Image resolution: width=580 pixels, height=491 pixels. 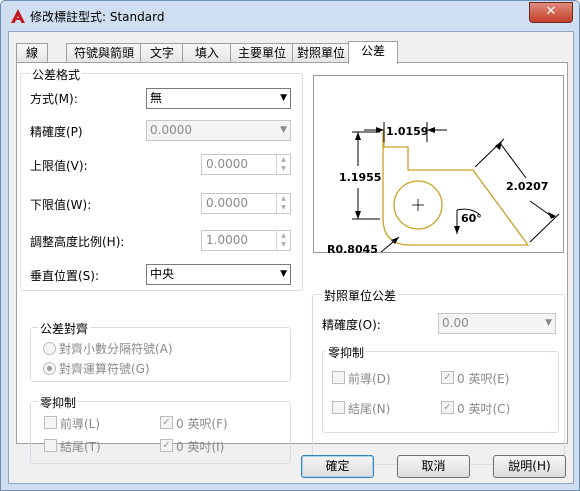 What do you see at coordinates (166, 422) in the screenshot?
I see `feet-checkbox: ✓` at bounding box center [166, 422].